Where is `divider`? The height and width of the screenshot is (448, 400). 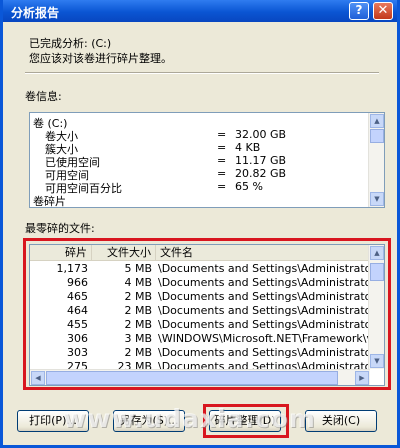
divider is located at coordinates (202, 73).